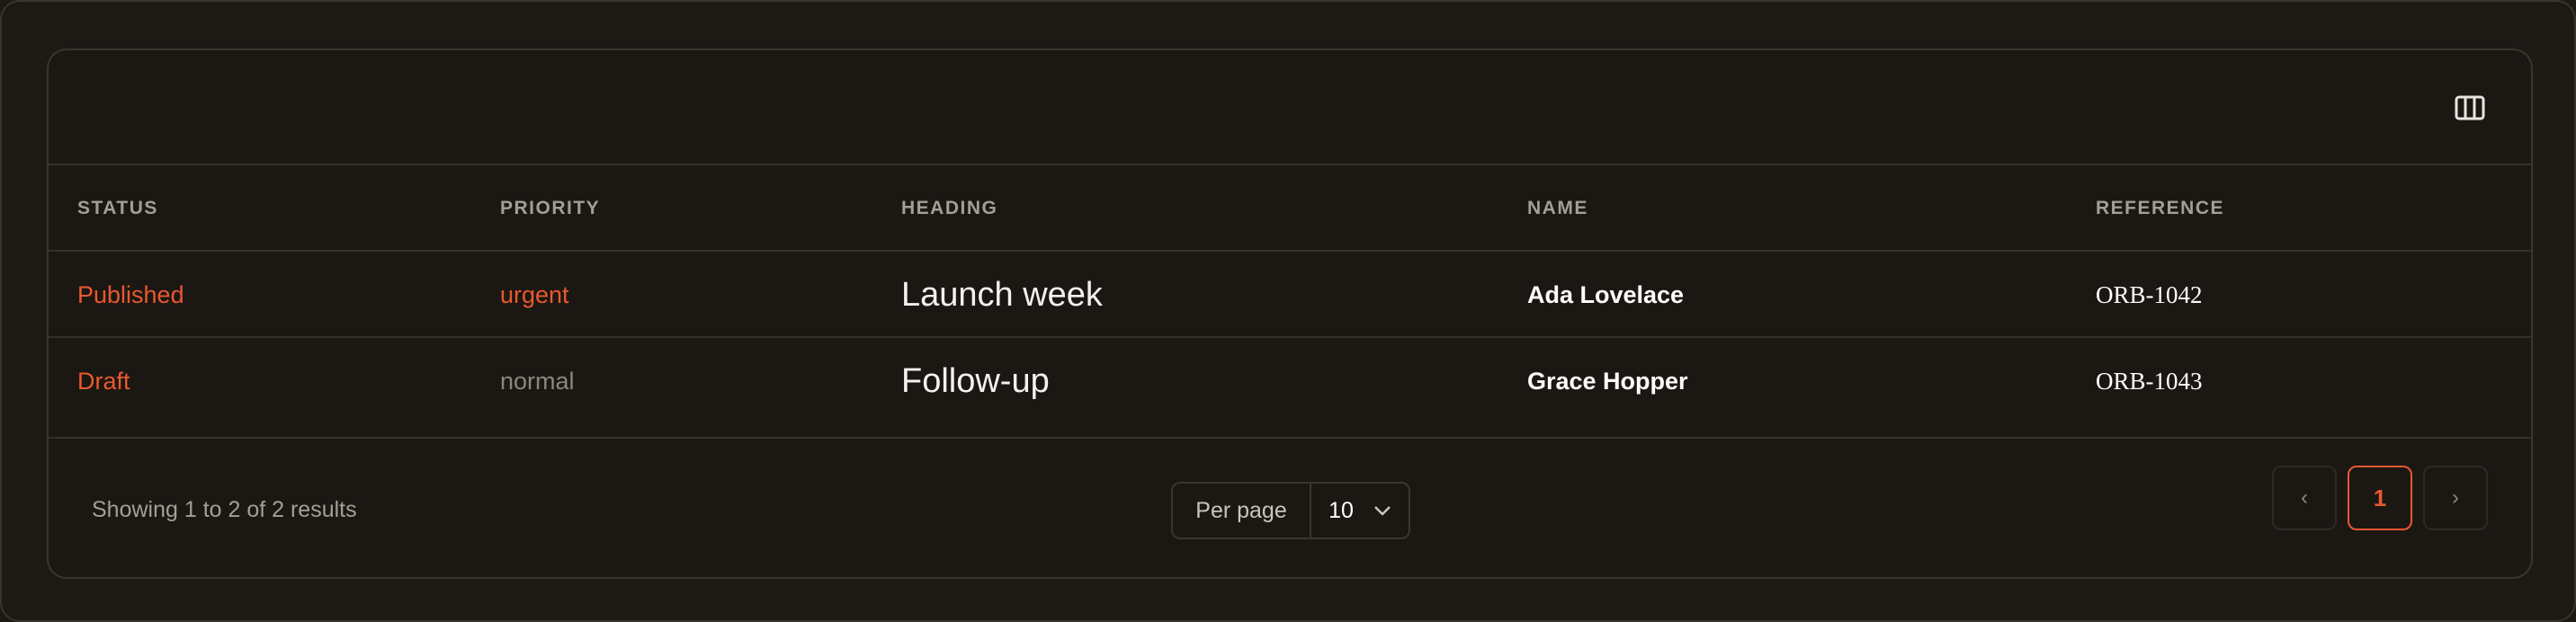 This screenshot has height=622, width=2576. Describe the element at coordinates (949, 208) in the screenshot. I see `column-header-heading: HEADING` at that location.